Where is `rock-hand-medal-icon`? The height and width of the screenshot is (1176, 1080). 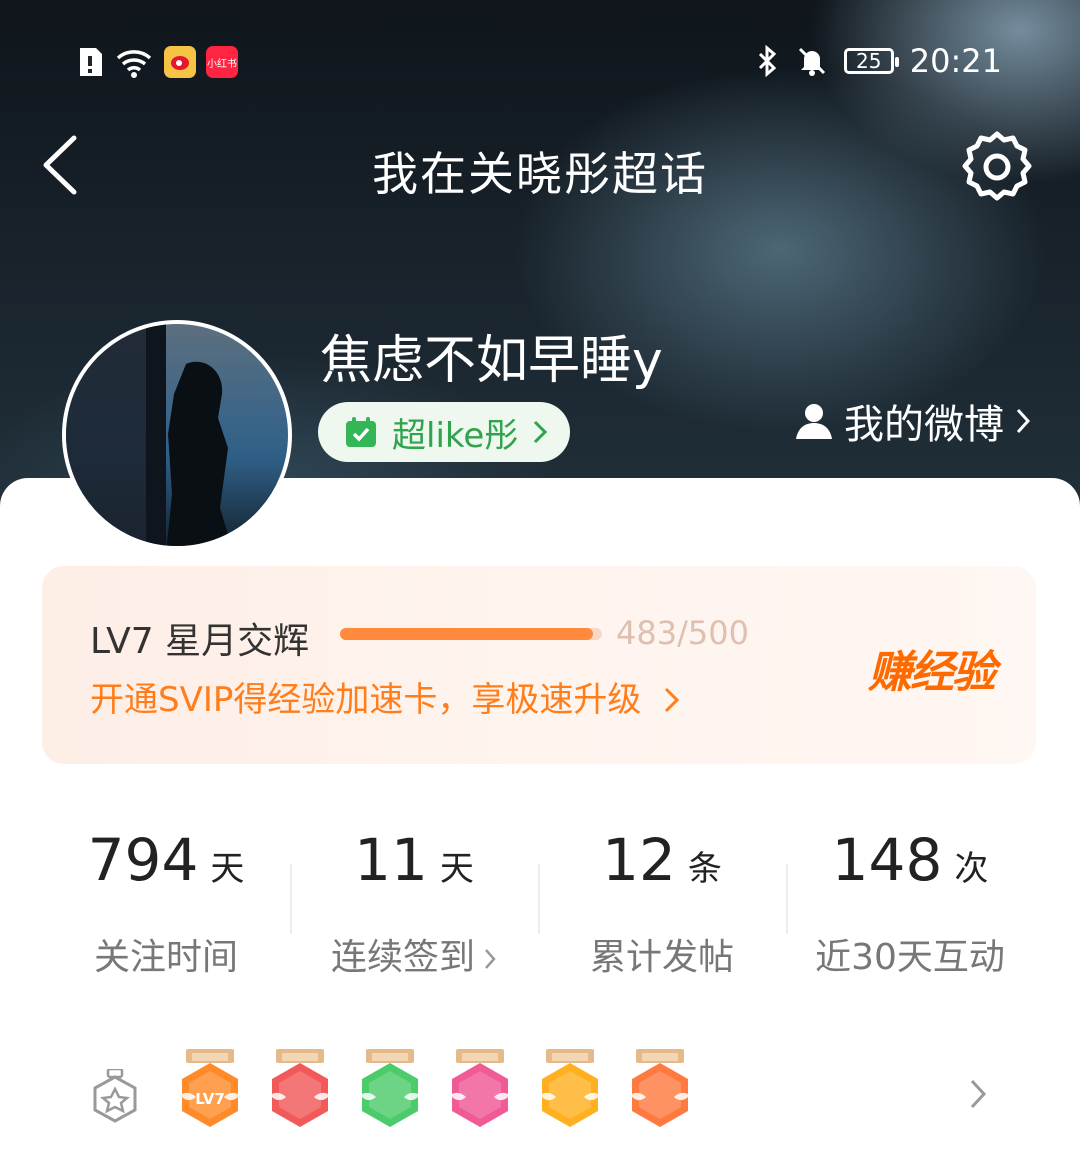 rock-hand-medal-icon is located at coordinates (660, 1088).